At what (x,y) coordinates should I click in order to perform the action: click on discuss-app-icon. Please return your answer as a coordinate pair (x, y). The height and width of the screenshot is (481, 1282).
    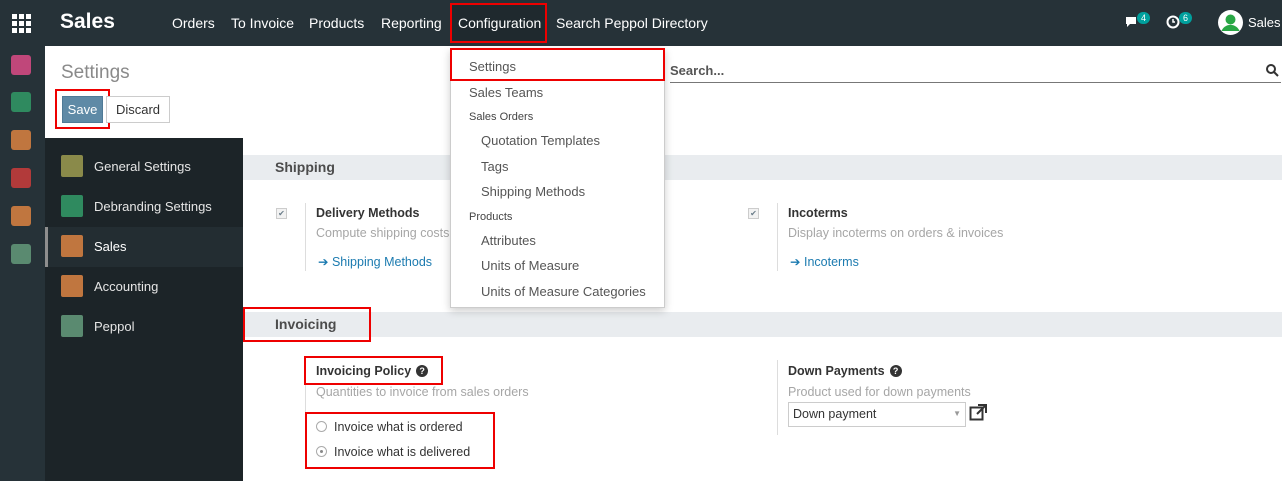
    Looking at the image, I should click on (21, 65).